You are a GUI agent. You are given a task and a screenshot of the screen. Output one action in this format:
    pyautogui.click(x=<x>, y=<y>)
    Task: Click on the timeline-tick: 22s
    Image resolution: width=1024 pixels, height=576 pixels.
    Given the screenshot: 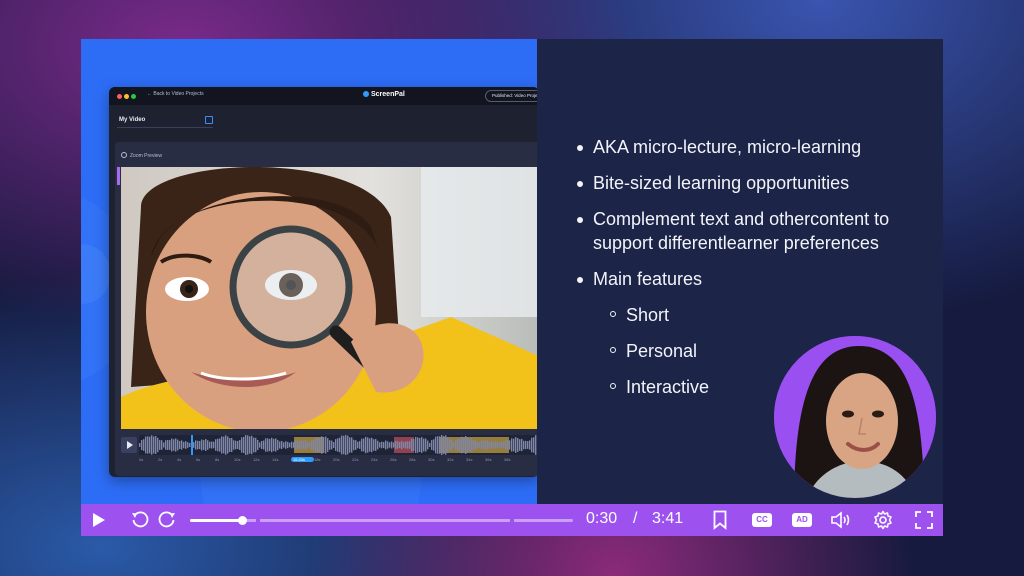 What is the action you would take?
    pyautogui.click(x=355, y=459)
    